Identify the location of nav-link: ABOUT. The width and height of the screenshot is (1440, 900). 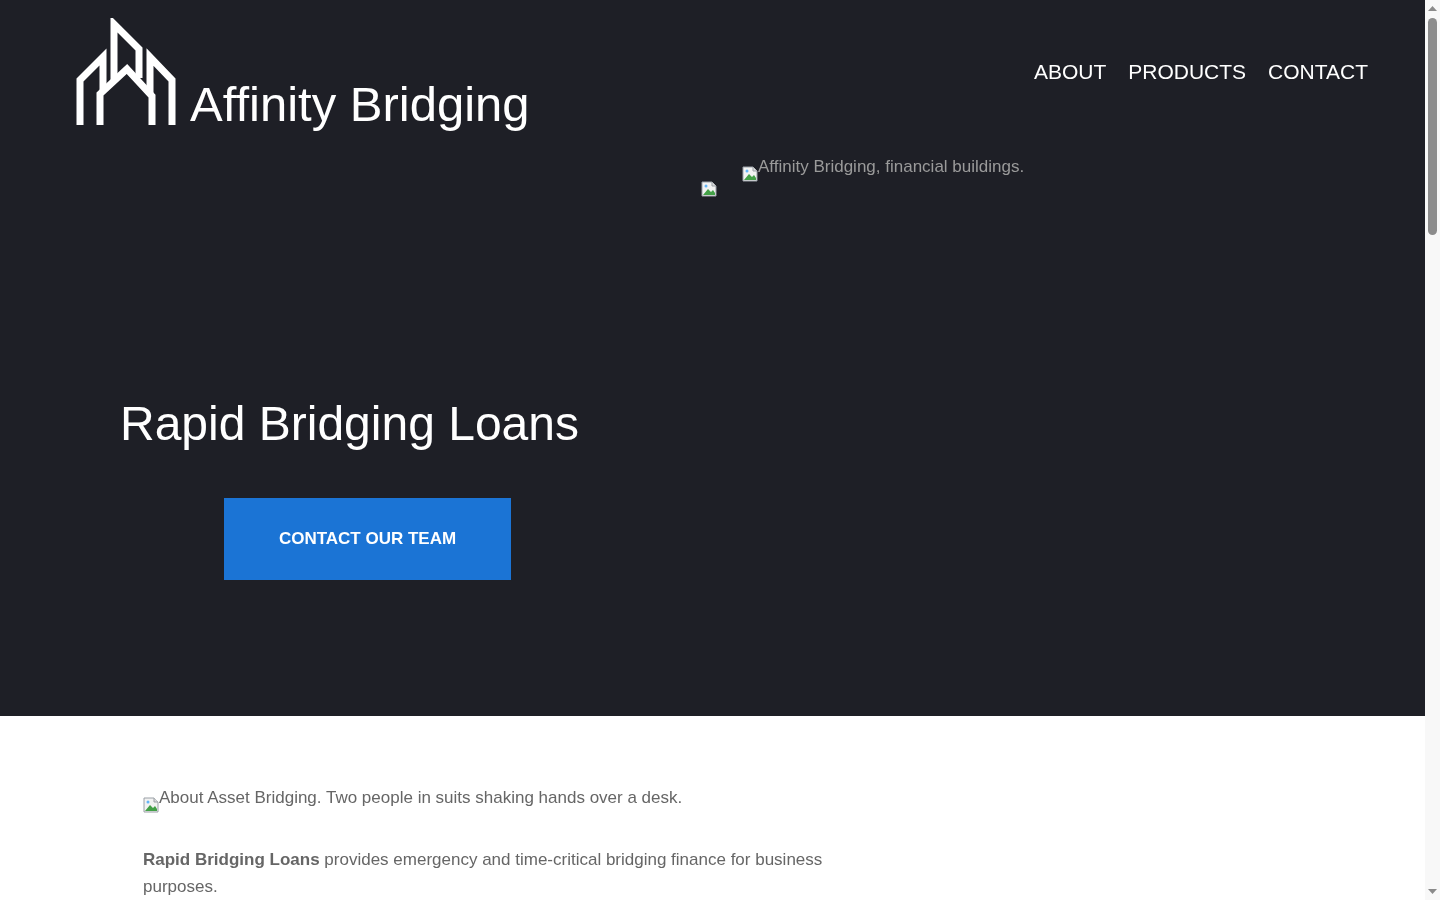
(1070, 72).